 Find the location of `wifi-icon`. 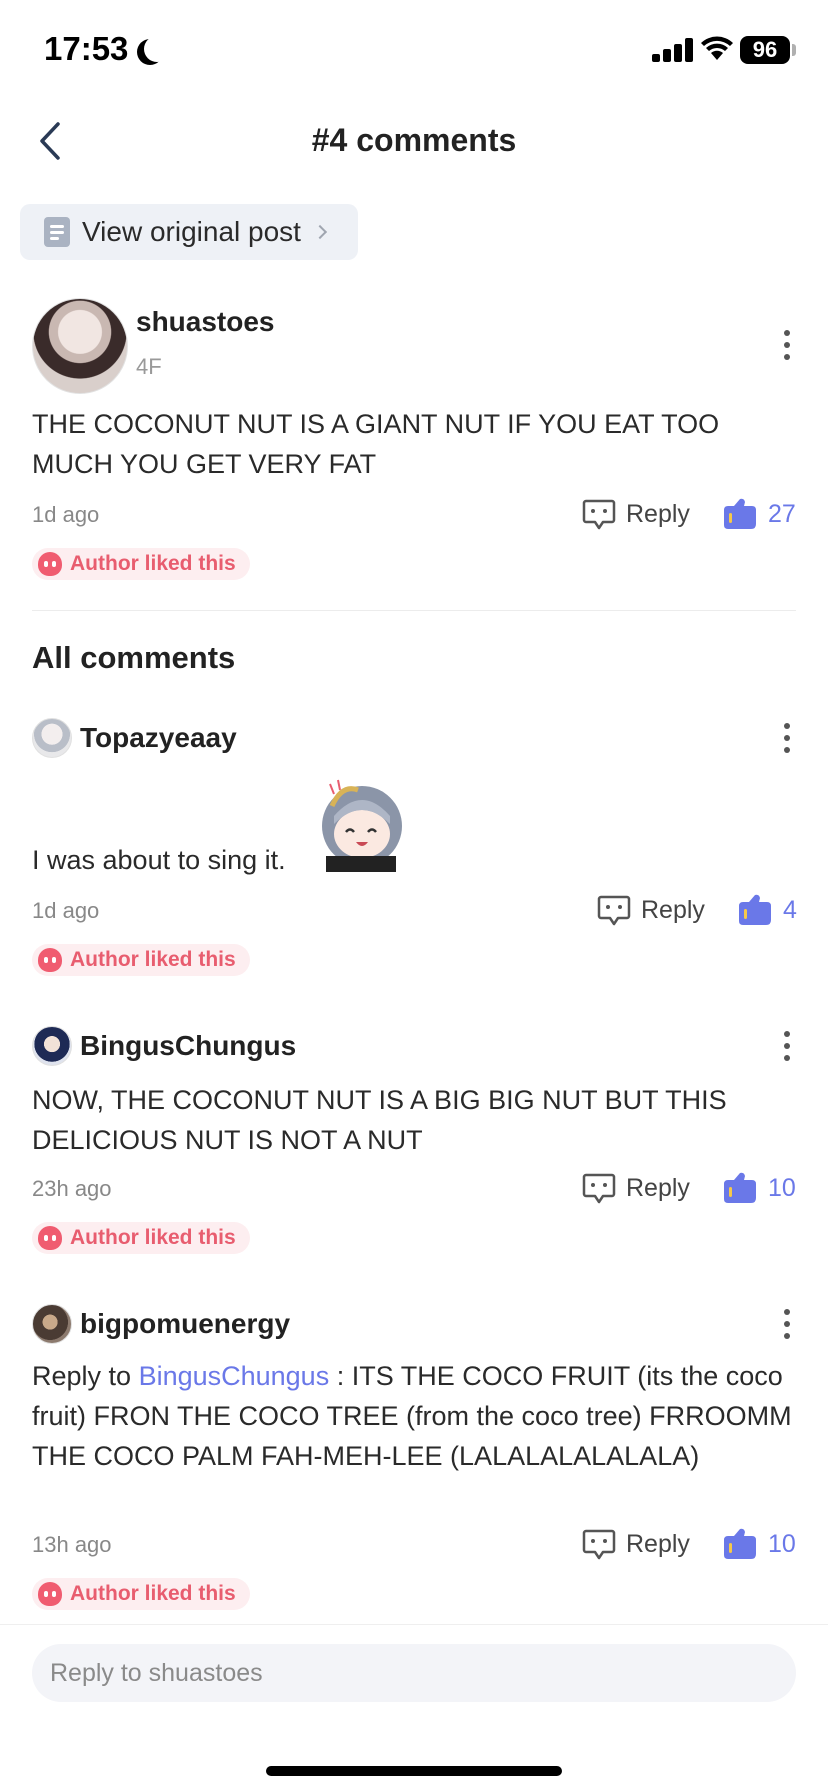

wifi-icon is located at coordinates (717, 48).